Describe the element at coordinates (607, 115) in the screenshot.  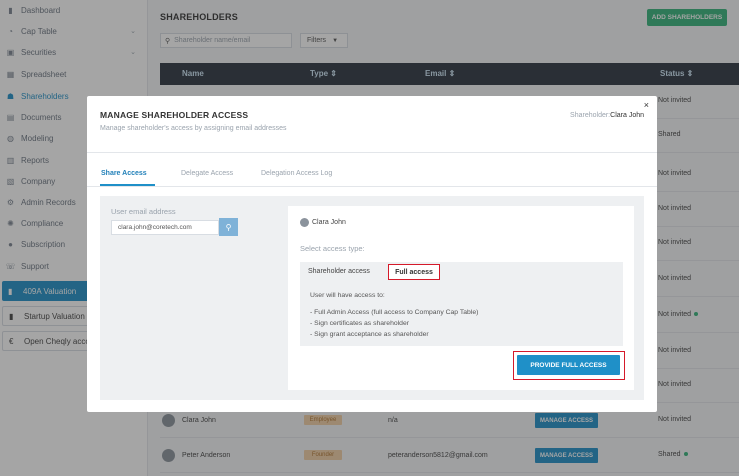
I see `shareholder-label: Shareholder:Clara John` at that location.